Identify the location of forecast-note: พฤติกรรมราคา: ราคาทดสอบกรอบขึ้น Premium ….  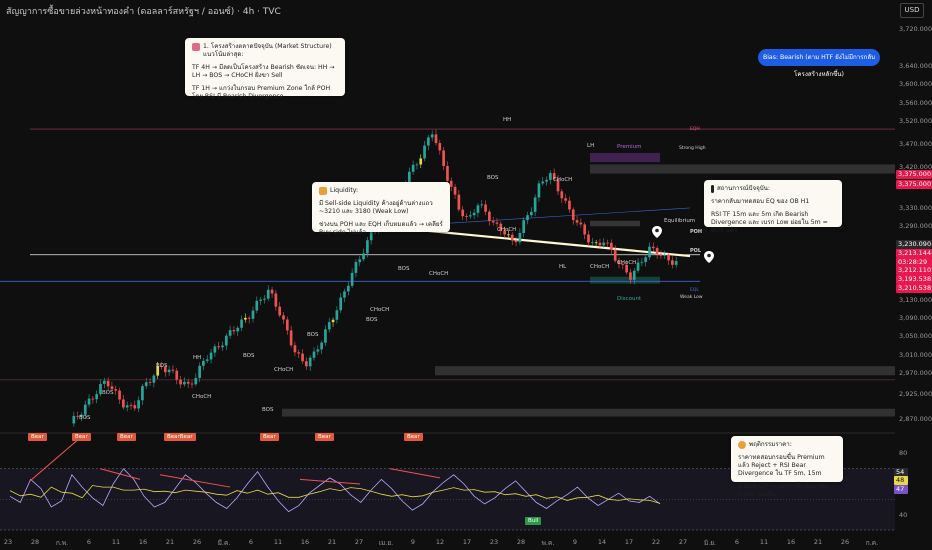
(787, 467).